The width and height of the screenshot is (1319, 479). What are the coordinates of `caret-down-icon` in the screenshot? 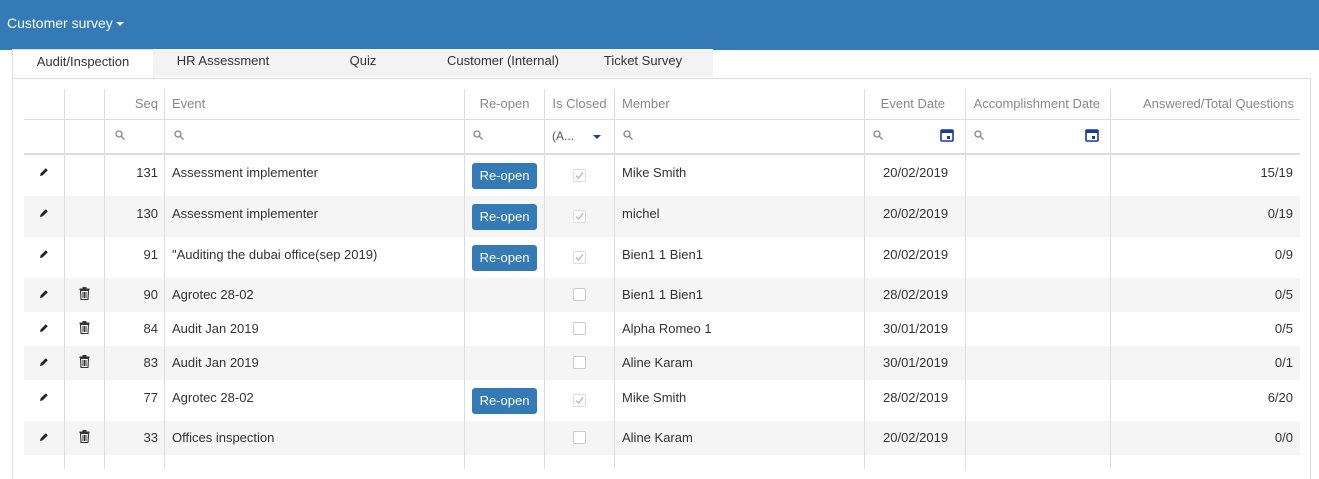 It's located at (119, 24).